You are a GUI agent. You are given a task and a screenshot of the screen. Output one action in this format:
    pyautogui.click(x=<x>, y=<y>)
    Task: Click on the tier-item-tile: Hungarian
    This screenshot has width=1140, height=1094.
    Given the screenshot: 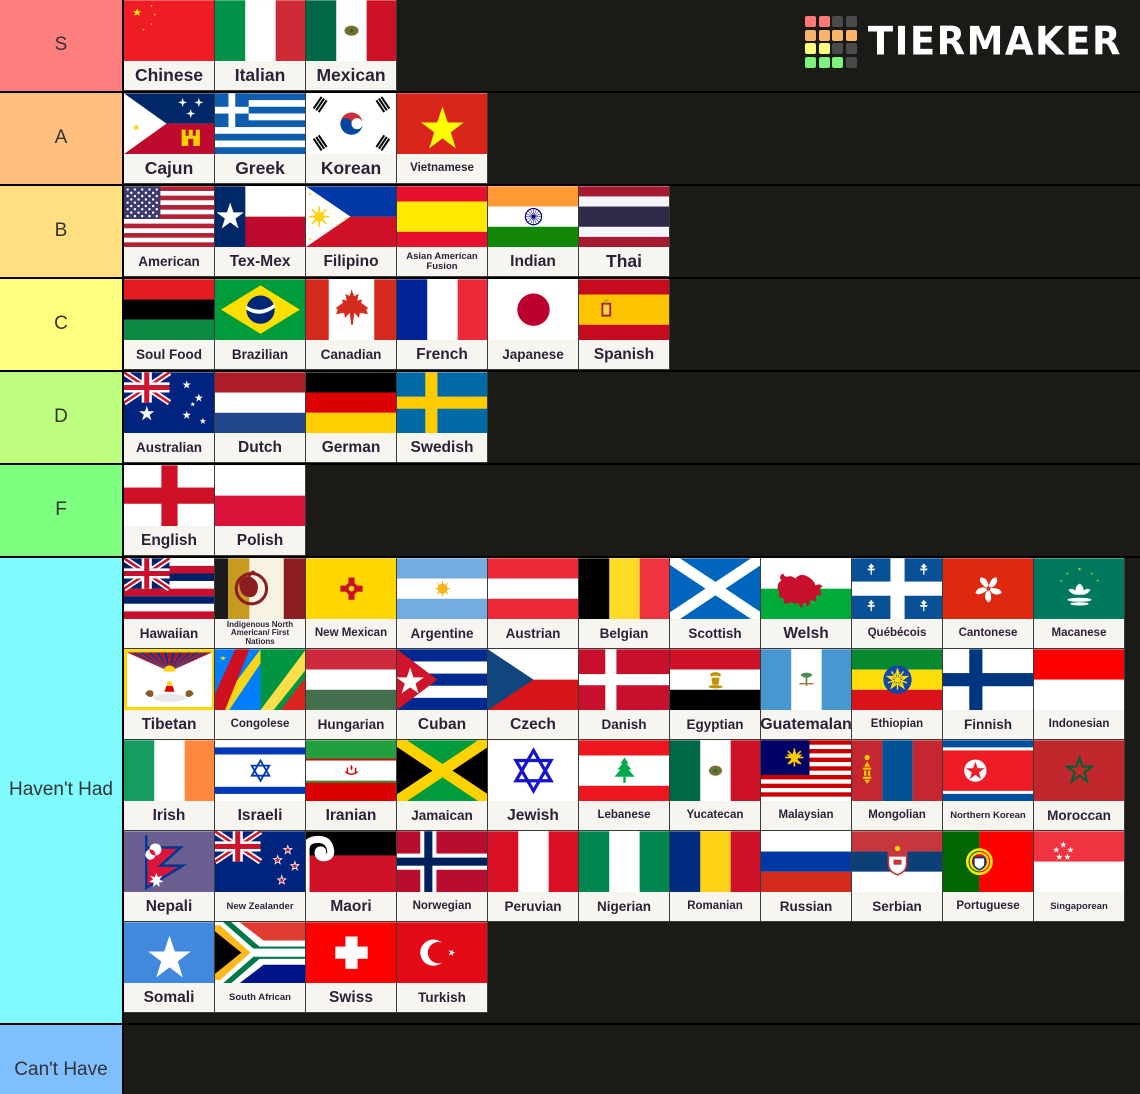 What is the action you would take?
    pyautogui.click(x=351, y=694)
    